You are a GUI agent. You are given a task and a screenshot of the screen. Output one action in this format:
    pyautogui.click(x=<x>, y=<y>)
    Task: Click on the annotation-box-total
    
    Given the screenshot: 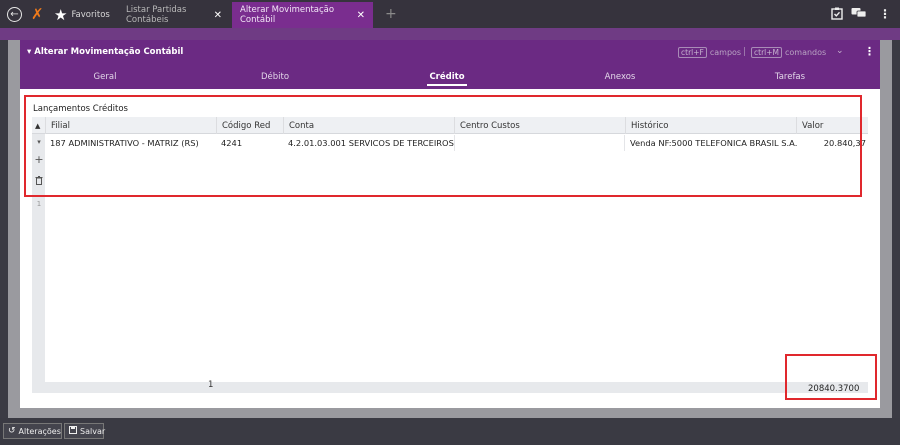 What is the action you would take?
    pyautogui.click(x=831, y=377)
    